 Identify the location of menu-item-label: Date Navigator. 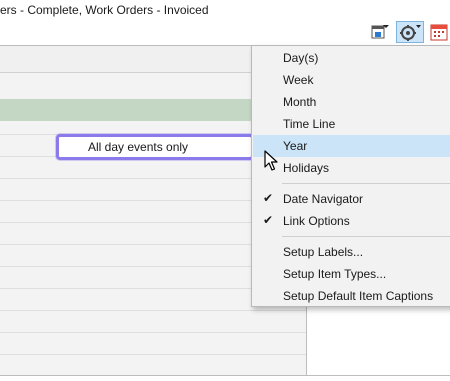
(323, 199).